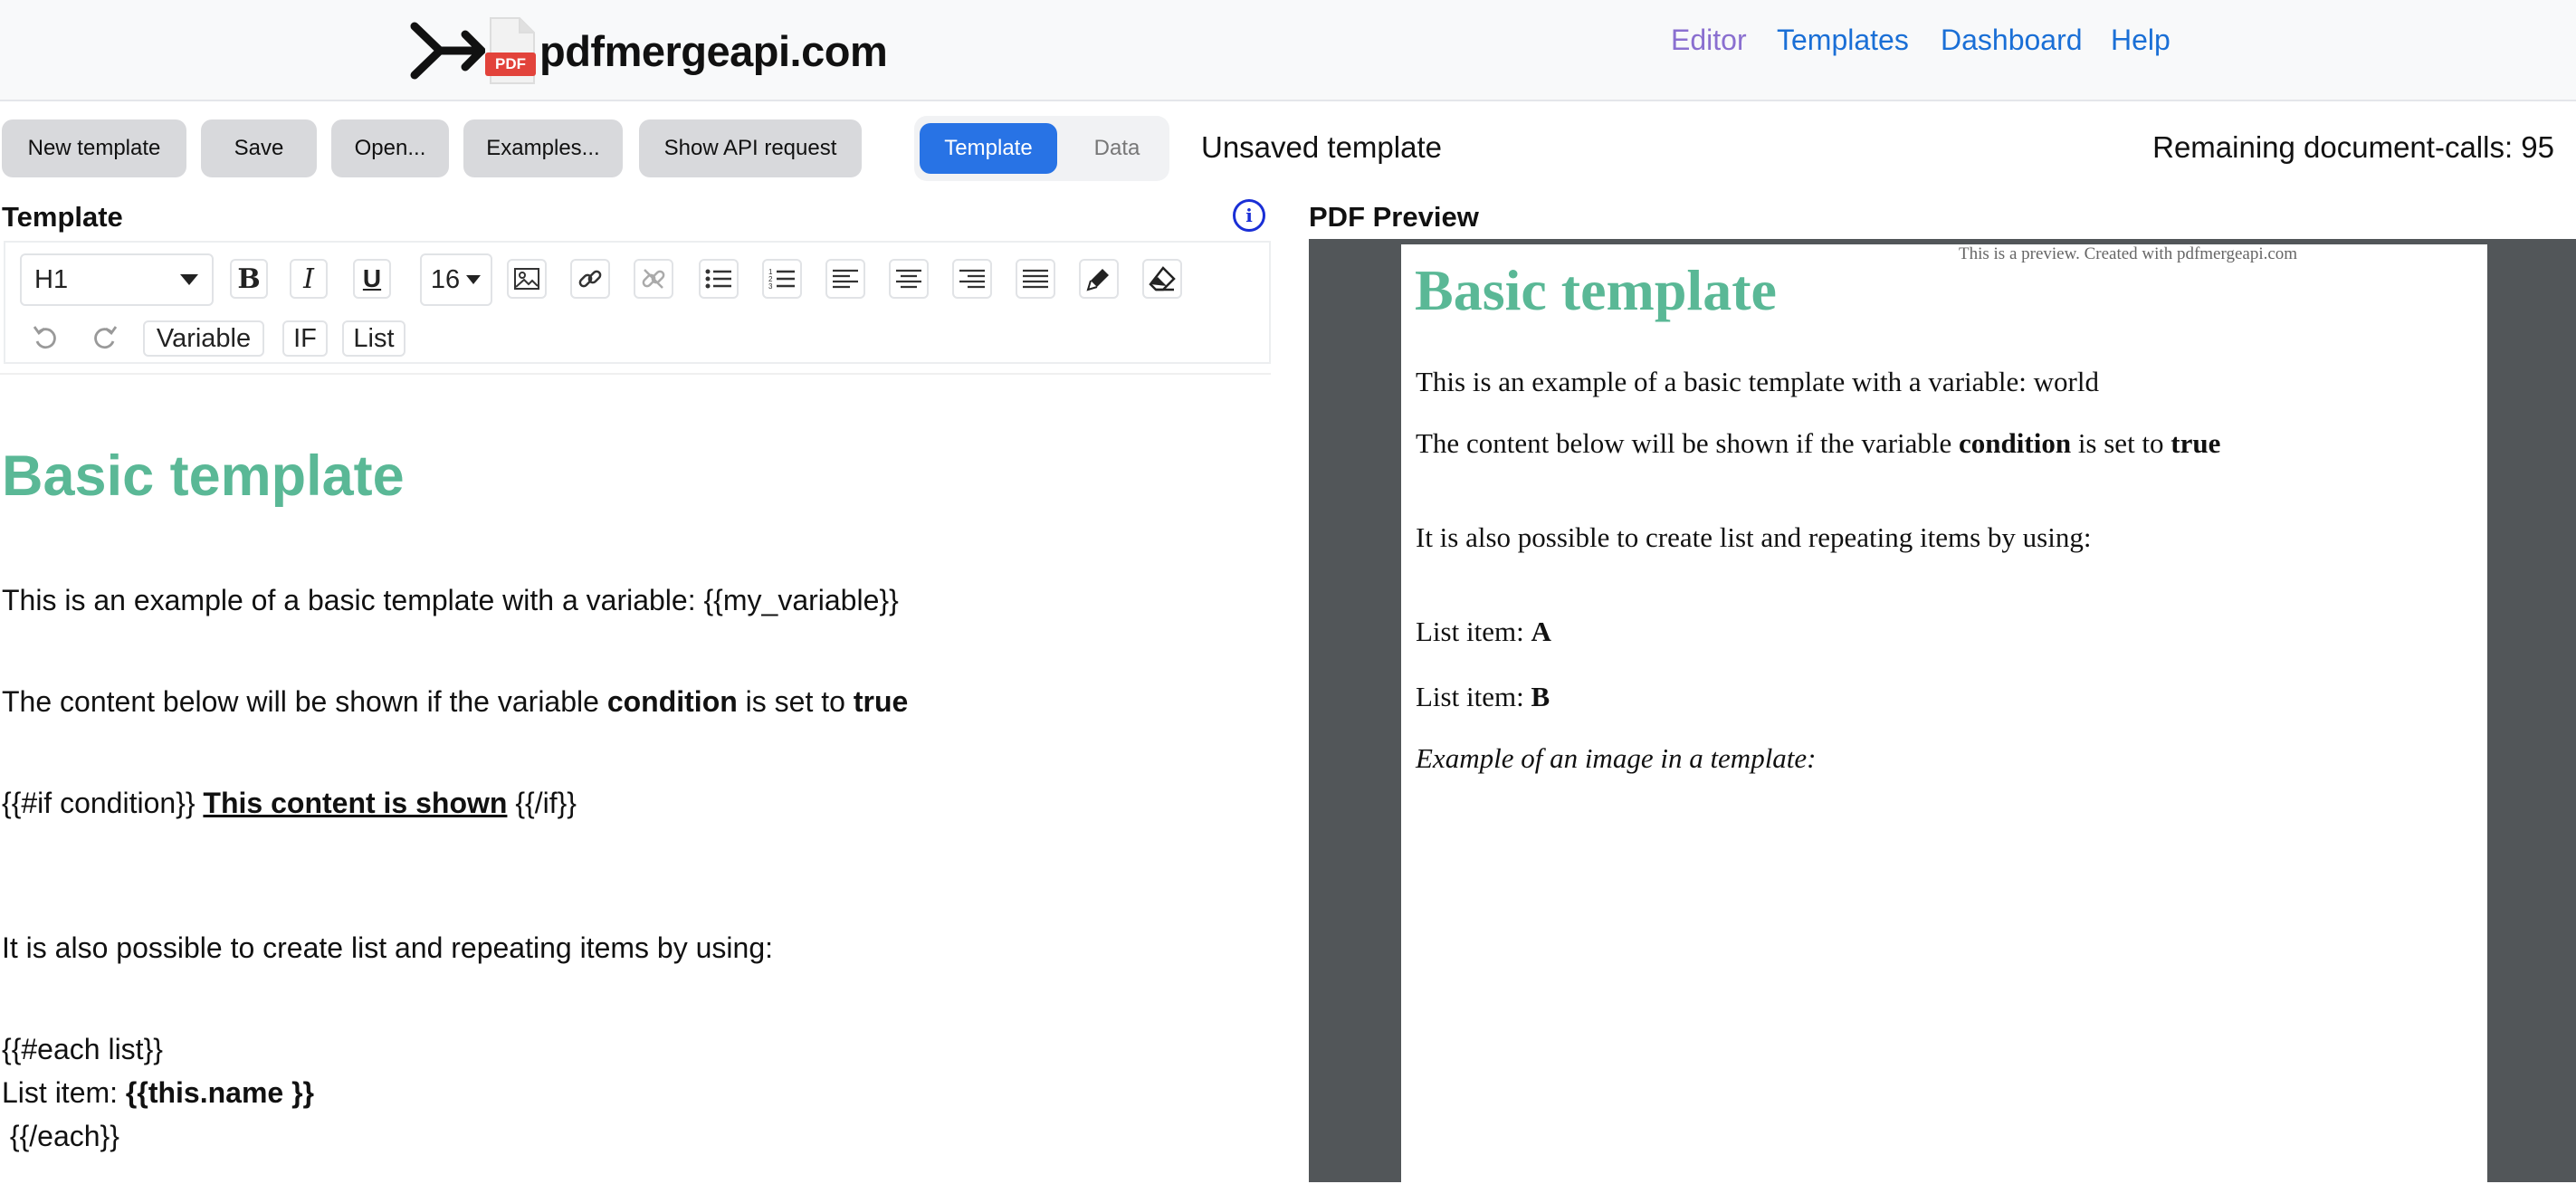 Image resolution: width=2576 pixels, height=1184 pixels. Describe the element at coordinates (750, 148) in the screenshot. I see `show-api-request-button: Show API request` at that location.